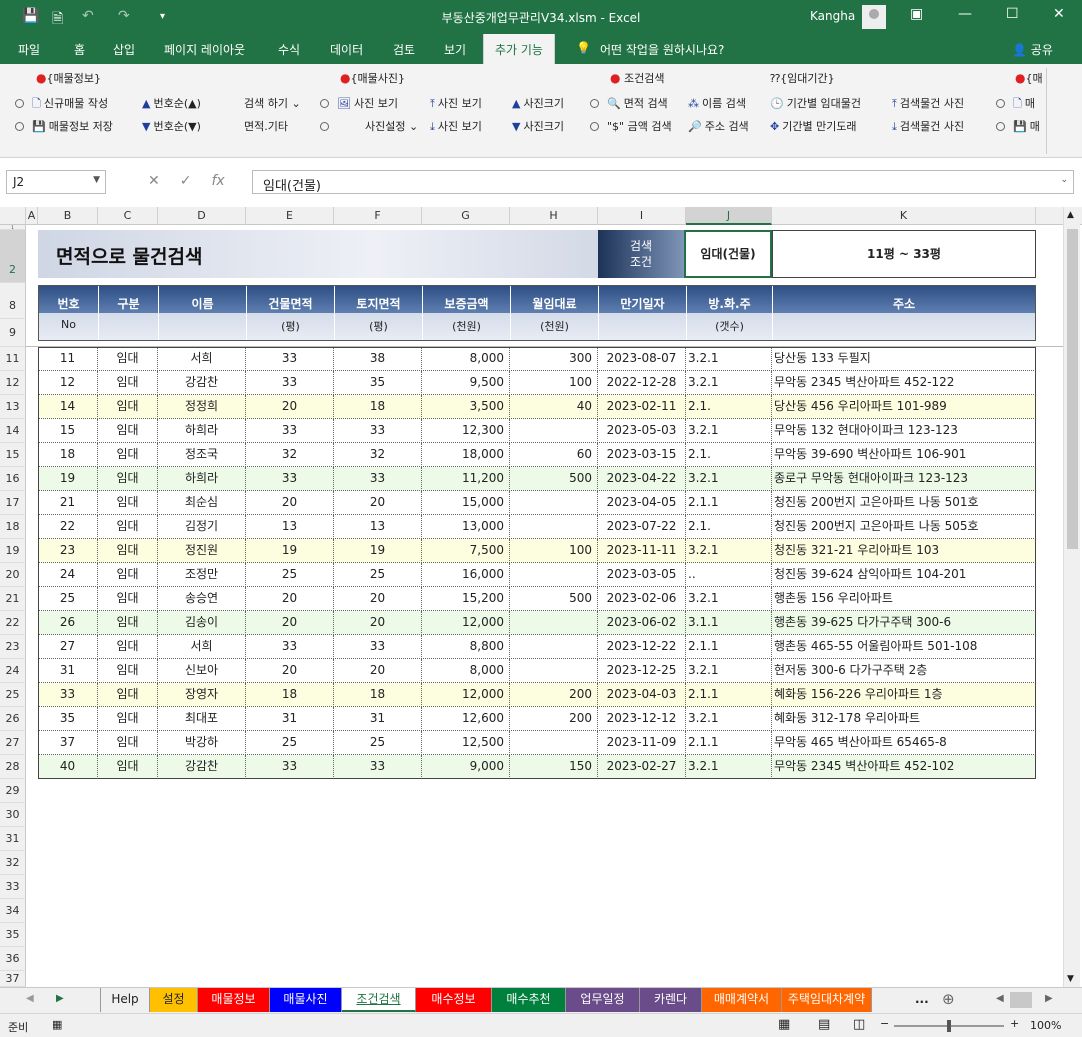 The height and width of the screenshot is (1037, 1082). Describe the element at coordinates (202, 383) in the screenshot. I see `table-cell: 강감찬` at that location.